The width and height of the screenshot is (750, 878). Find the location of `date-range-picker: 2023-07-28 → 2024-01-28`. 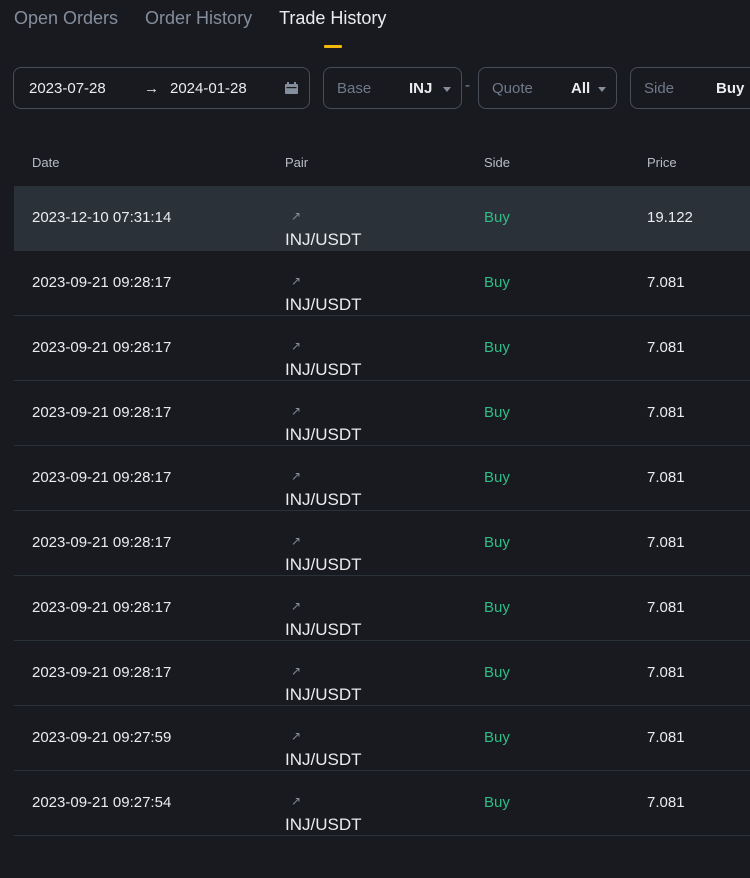

date-range-picker: 2023-07-28 → 2024-01-28 is located at coordinates (161, 88).